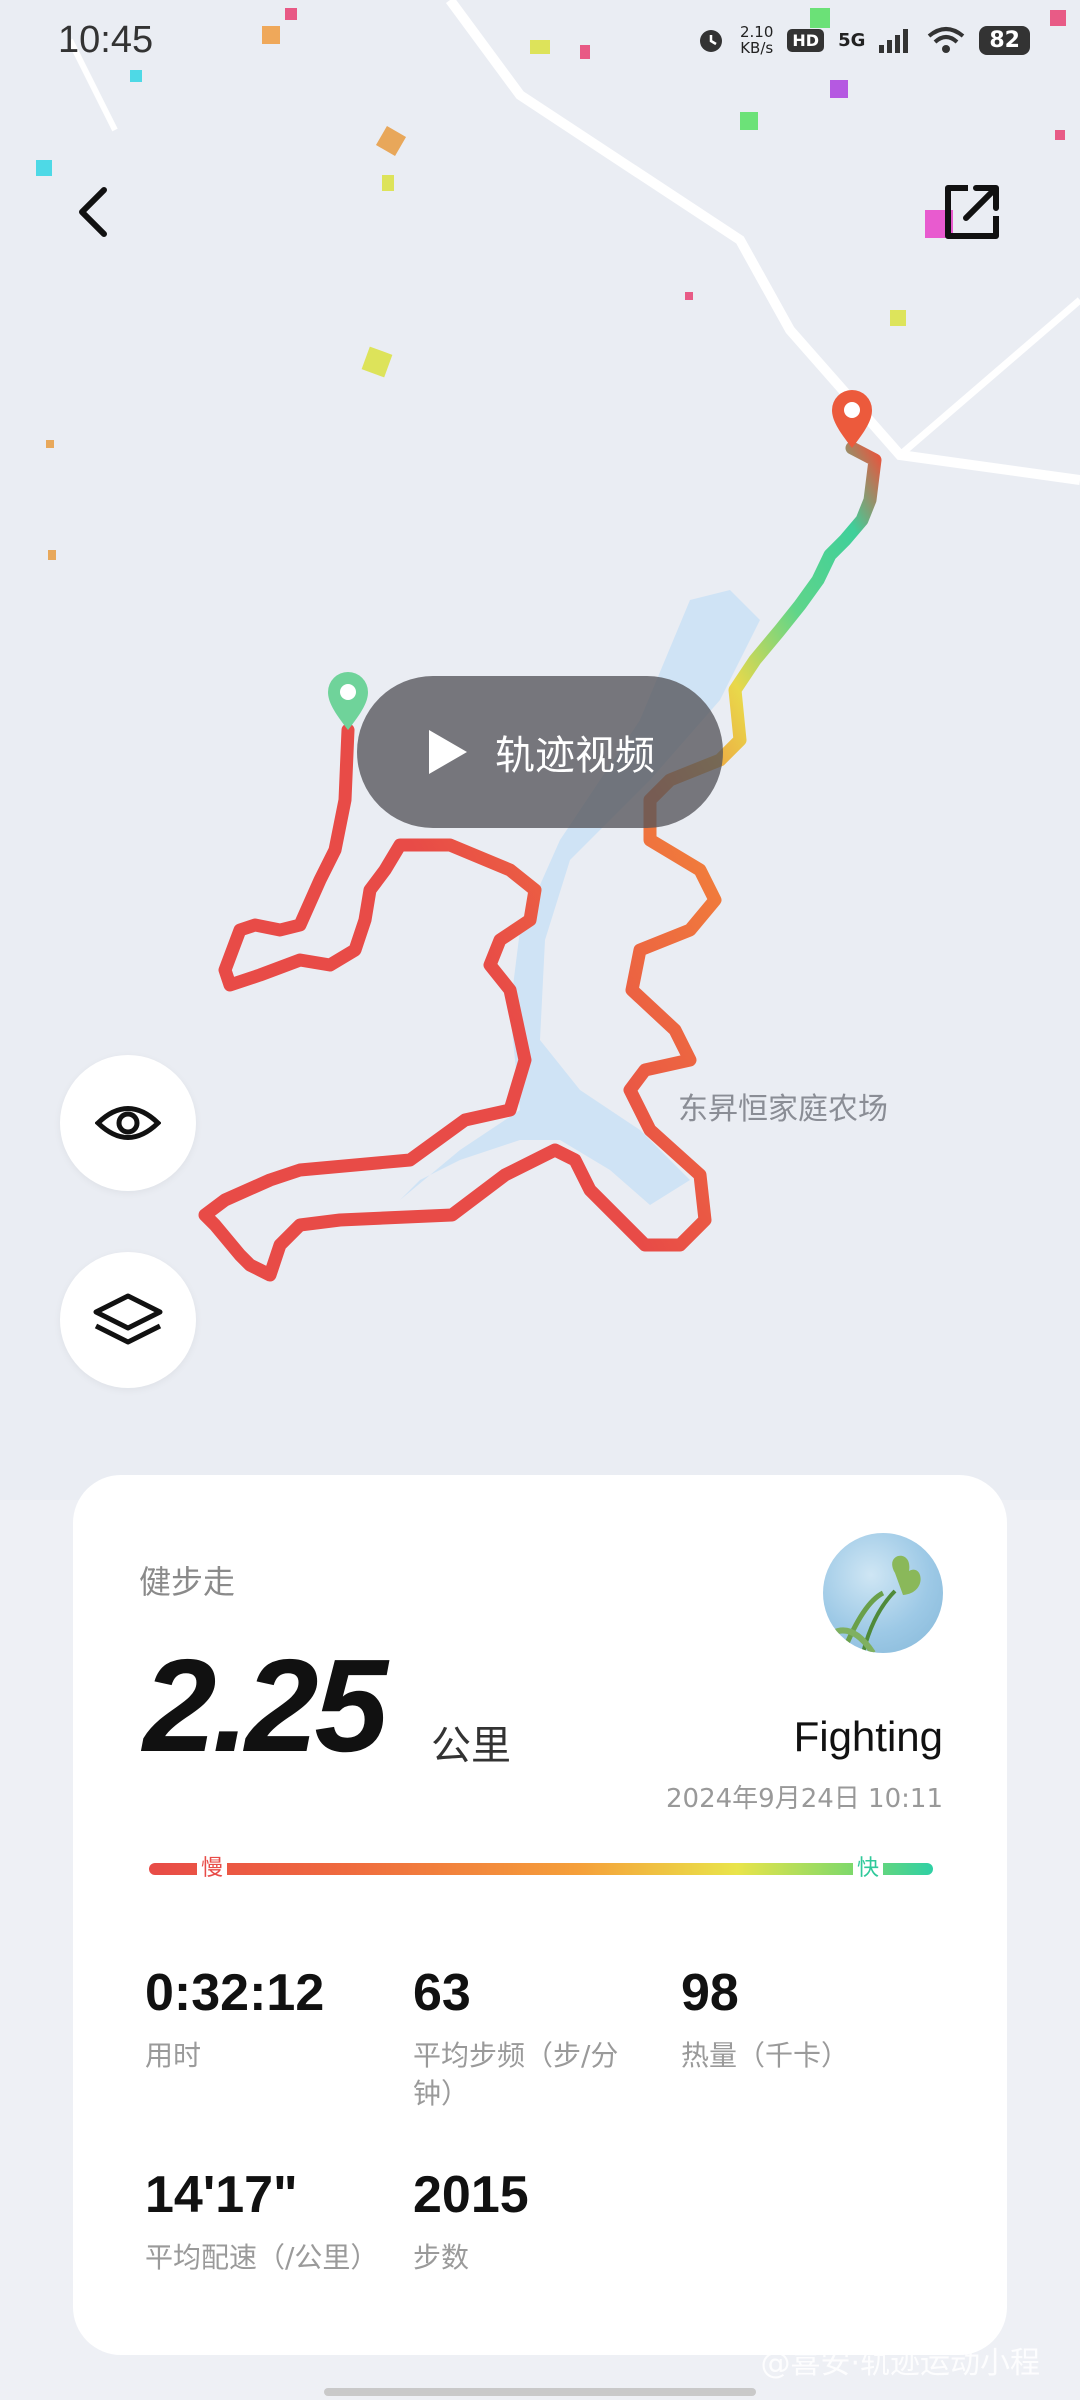 The height and width of the screenshot is (2400, 1080). What do you see at coordinates (868, 1869) in the screenshot?
I see `pace-fast-label: 快` at bounding box center [868, 1869].